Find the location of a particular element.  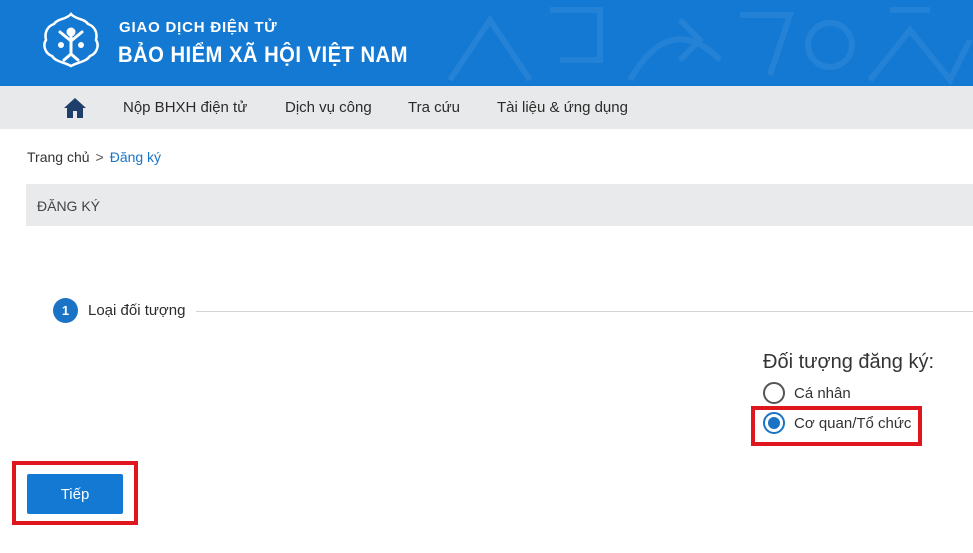

nav-item-lookup: Tra cứu is located at coordinates (434, 107).